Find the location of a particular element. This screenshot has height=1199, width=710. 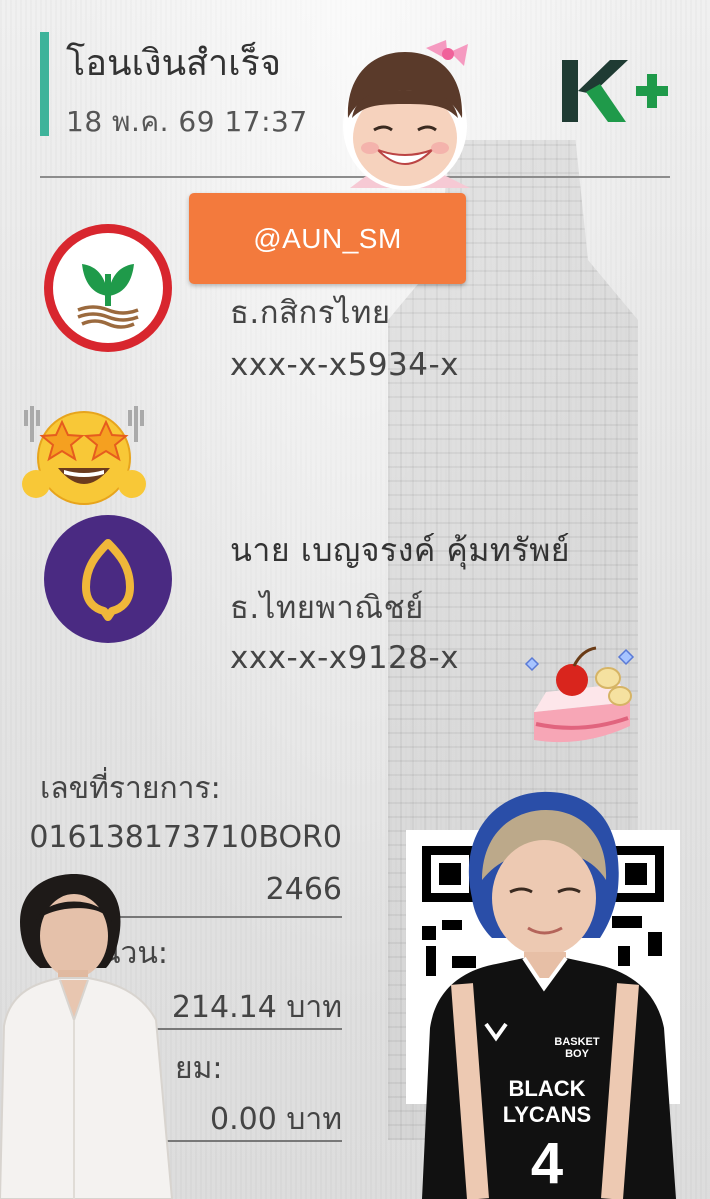

kasikorn-bank-logo is located at coordinates (108, 288).